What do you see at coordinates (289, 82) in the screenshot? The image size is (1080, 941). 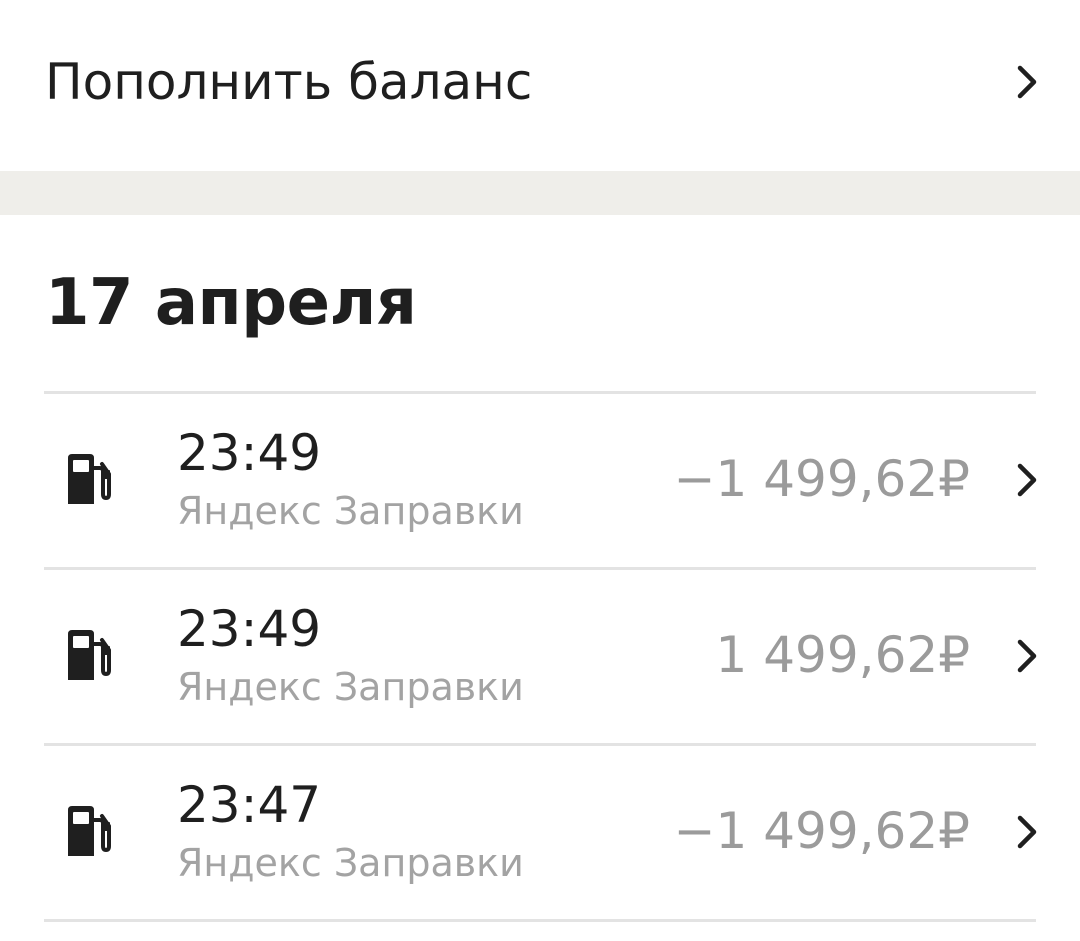 I see `top-up-balance-label: Пополнить баланс` at bounding box center [289, 82].